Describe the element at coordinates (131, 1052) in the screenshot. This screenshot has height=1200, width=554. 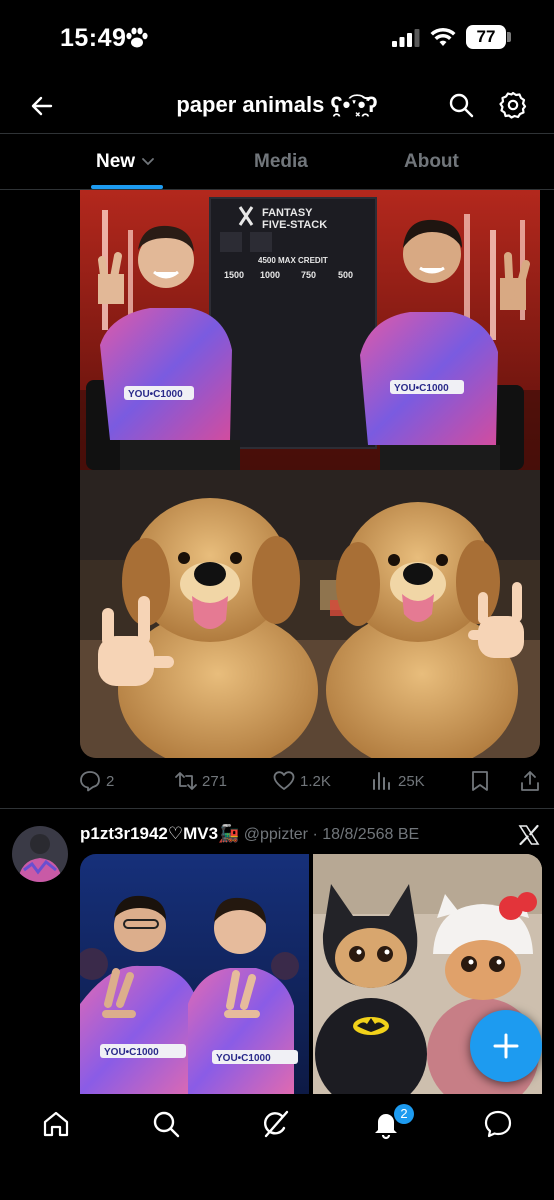
I see `p2-jersey-text-left: YOU•C1000` at that location.